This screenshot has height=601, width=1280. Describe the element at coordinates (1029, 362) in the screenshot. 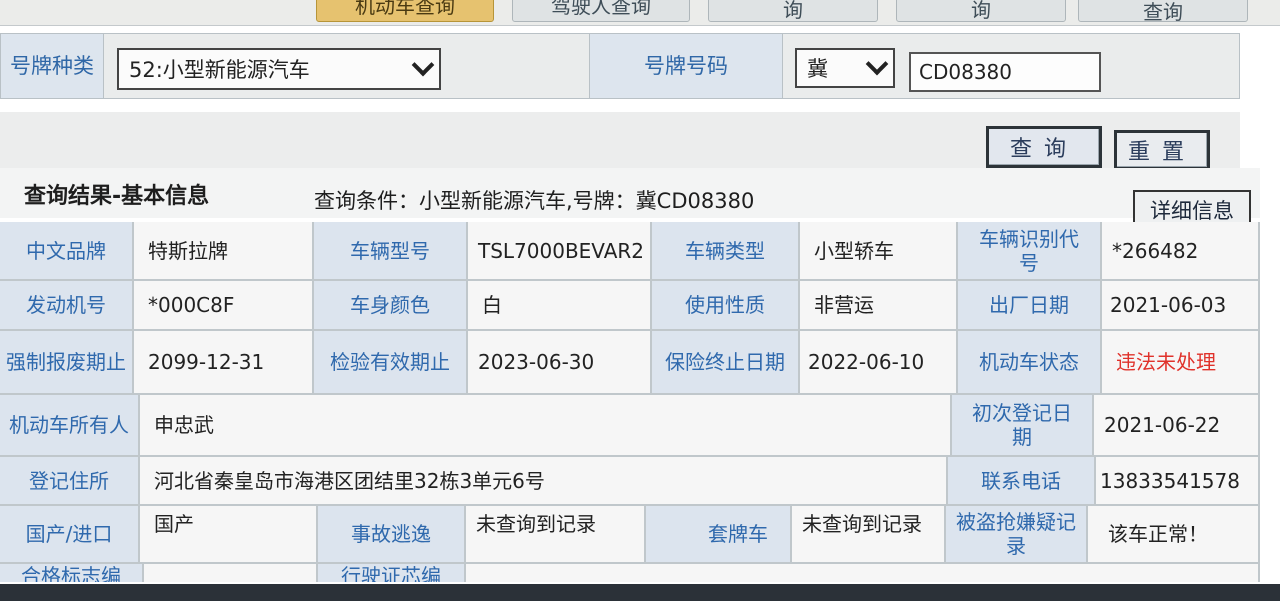

I see `vehicle-status-label: 机动车状态` at that location.